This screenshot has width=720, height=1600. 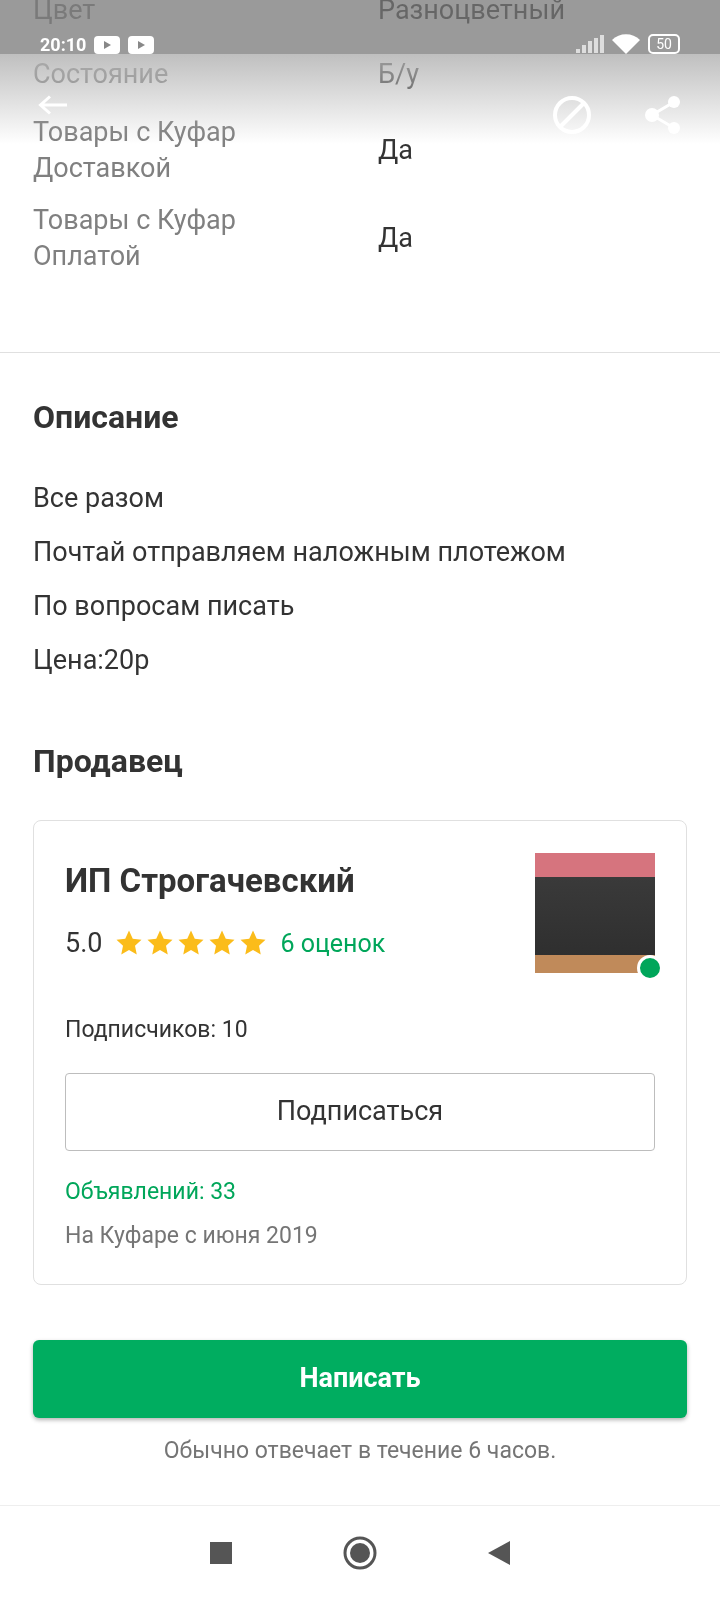 I want to click on subscribers-count: Подписчиков: 10, so click(x=157, y=1030).